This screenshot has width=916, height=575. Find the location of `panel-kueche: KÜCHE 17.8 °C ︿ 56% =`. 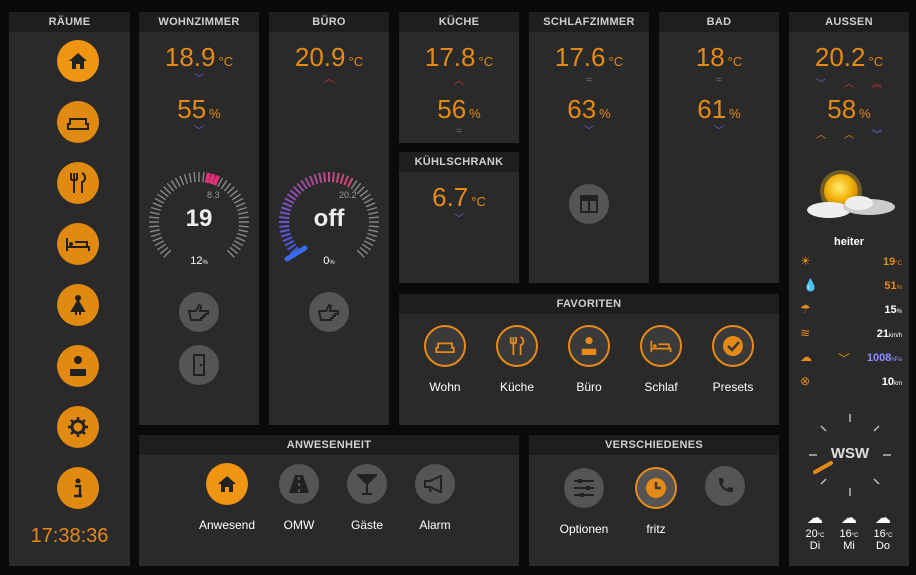

panel-kueche: KÜCHE 17.8 °C ︿ 56% = is located at coordinates (459, 77).